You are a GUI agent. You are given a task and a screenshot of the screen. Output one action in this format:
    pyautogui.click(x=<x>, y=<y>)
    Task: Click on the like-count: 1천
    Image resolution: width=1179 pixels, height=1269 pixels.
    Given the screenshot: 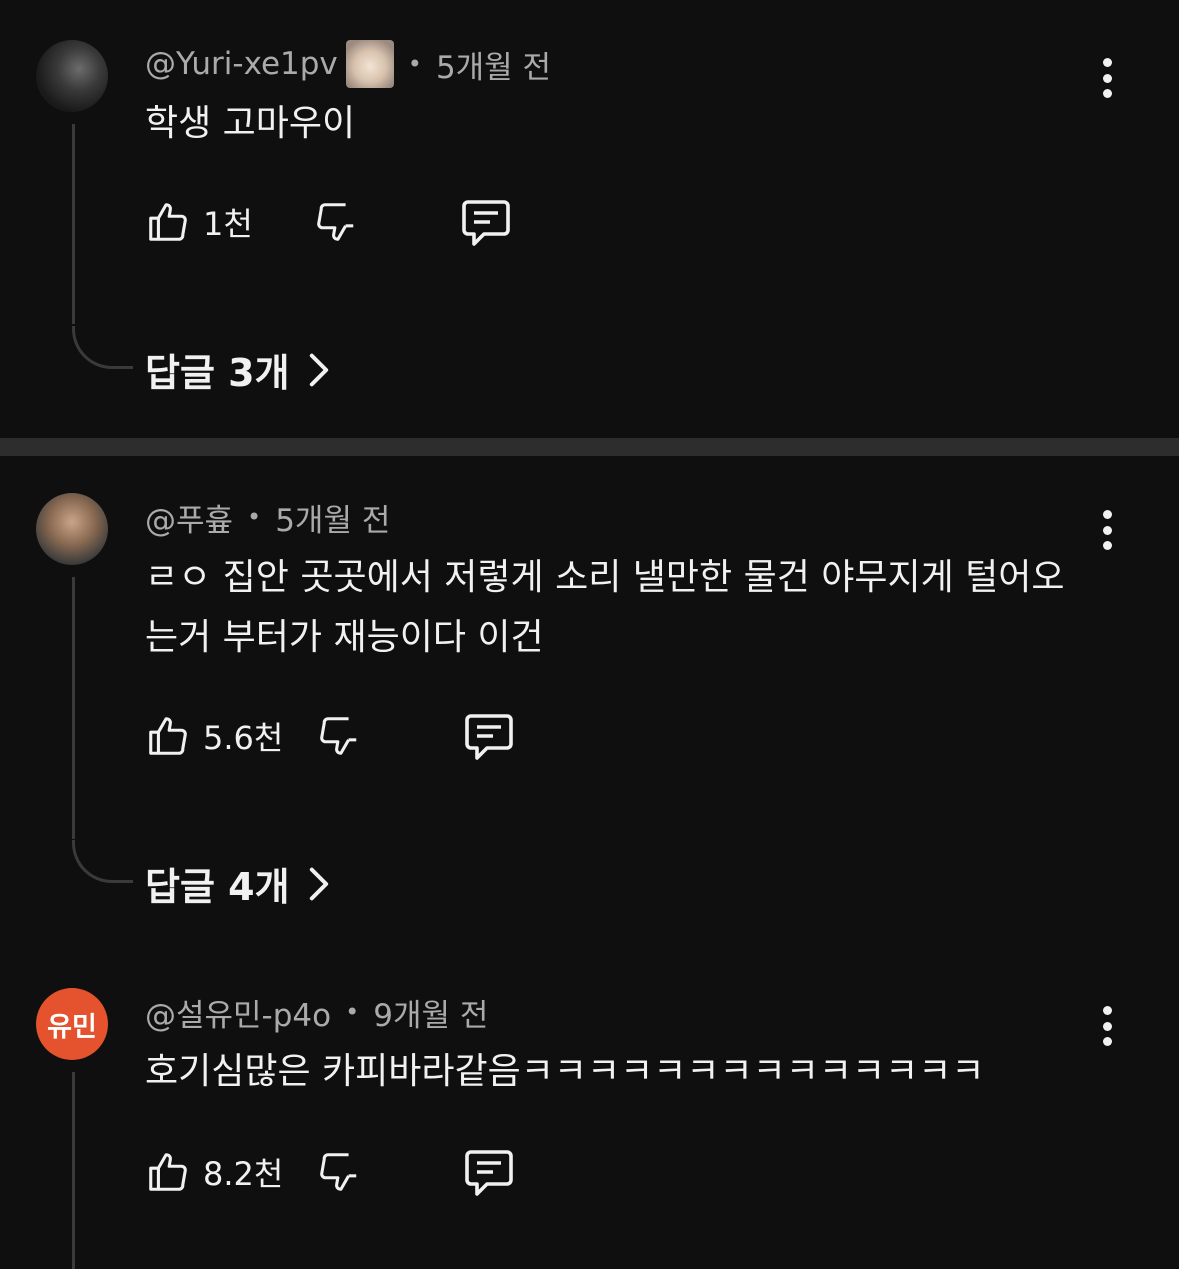 What is the action you would take?
    pyautogui.click(x=228, y=224)
    